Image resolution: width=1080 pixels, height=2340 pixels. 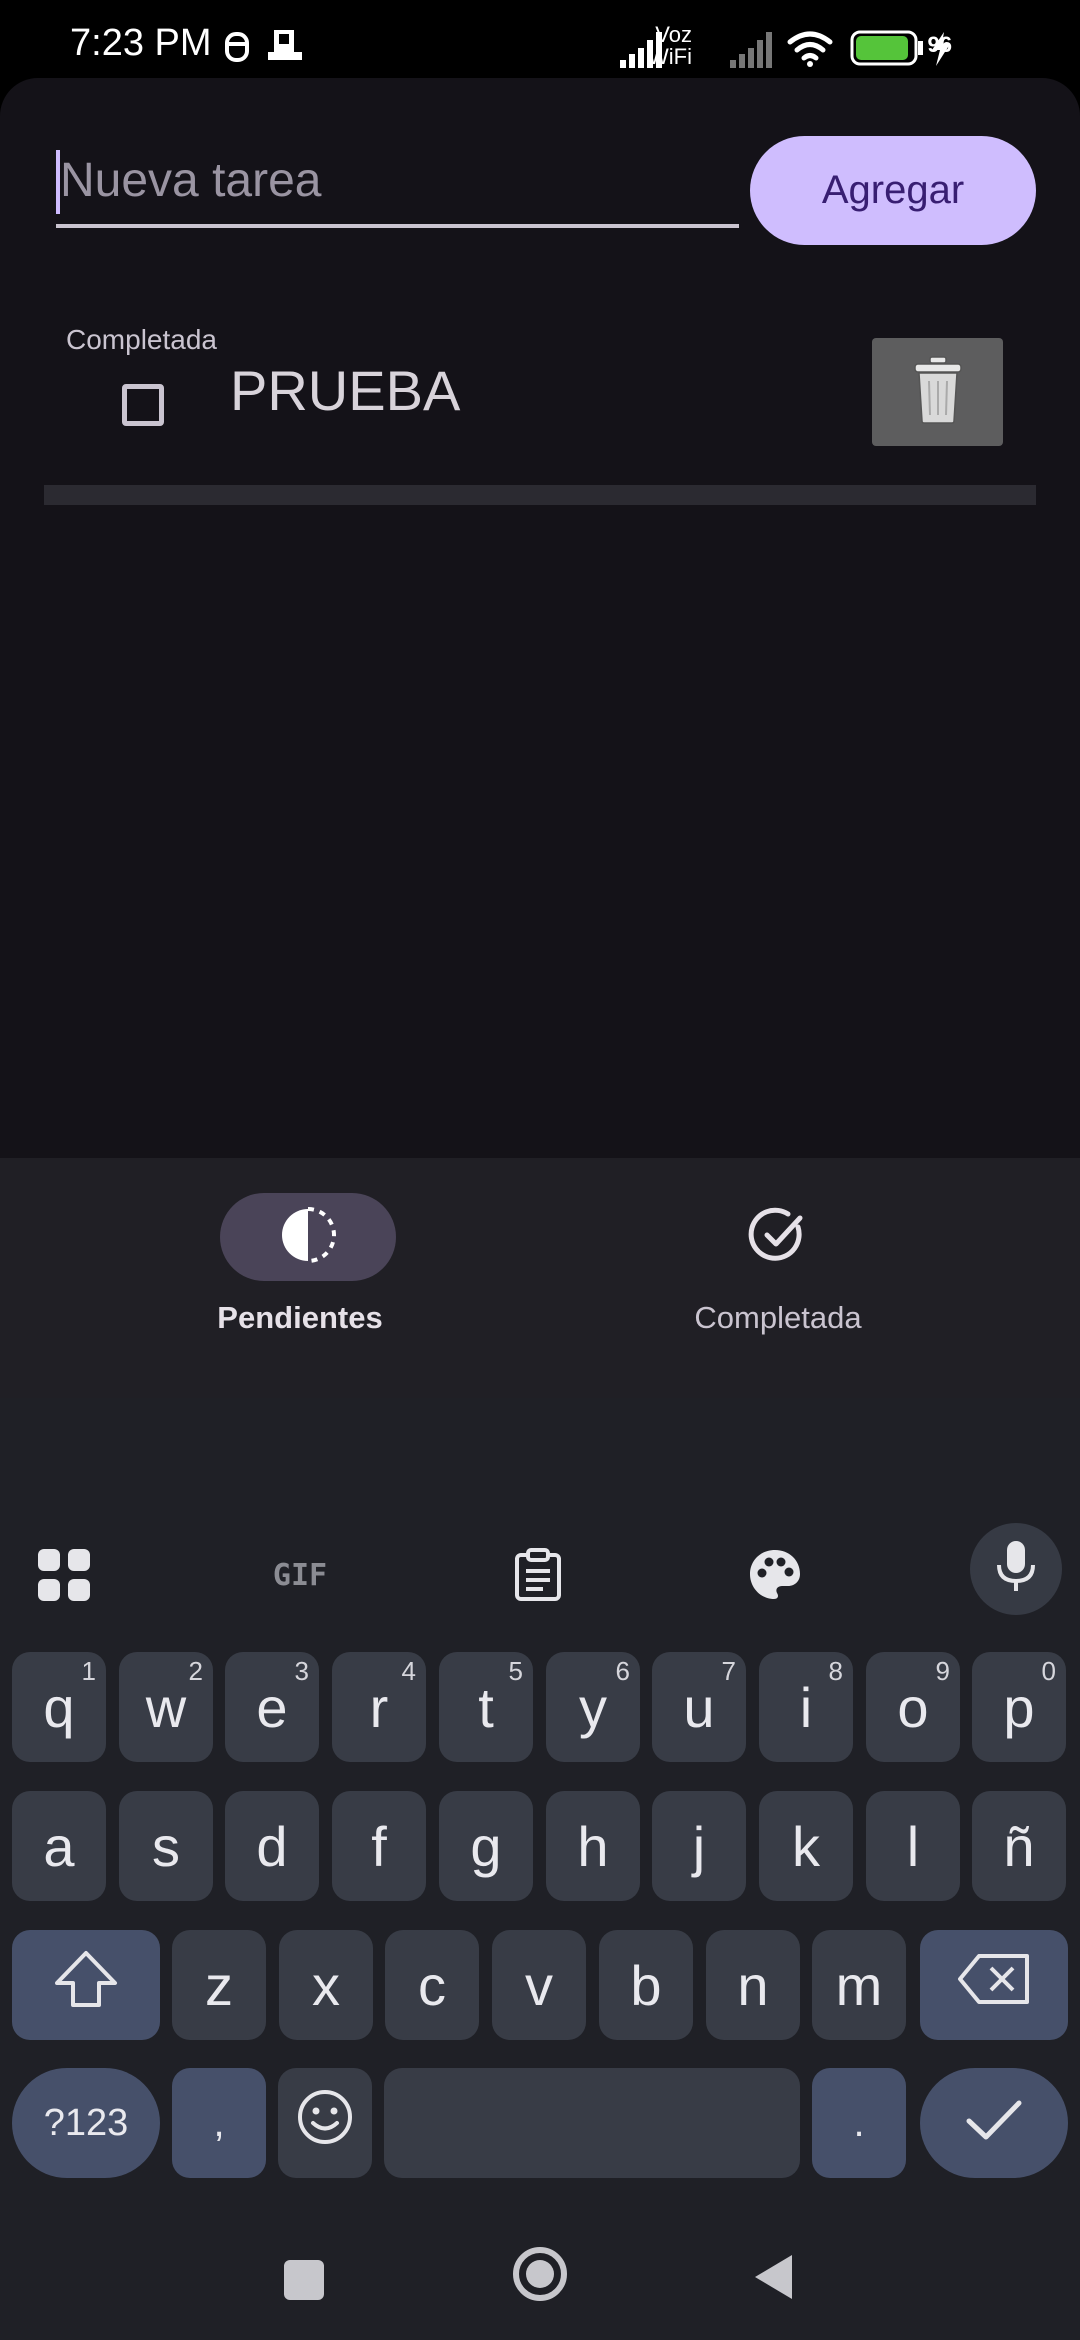 I want to click on home-icon, so click(x=540, y=2276).